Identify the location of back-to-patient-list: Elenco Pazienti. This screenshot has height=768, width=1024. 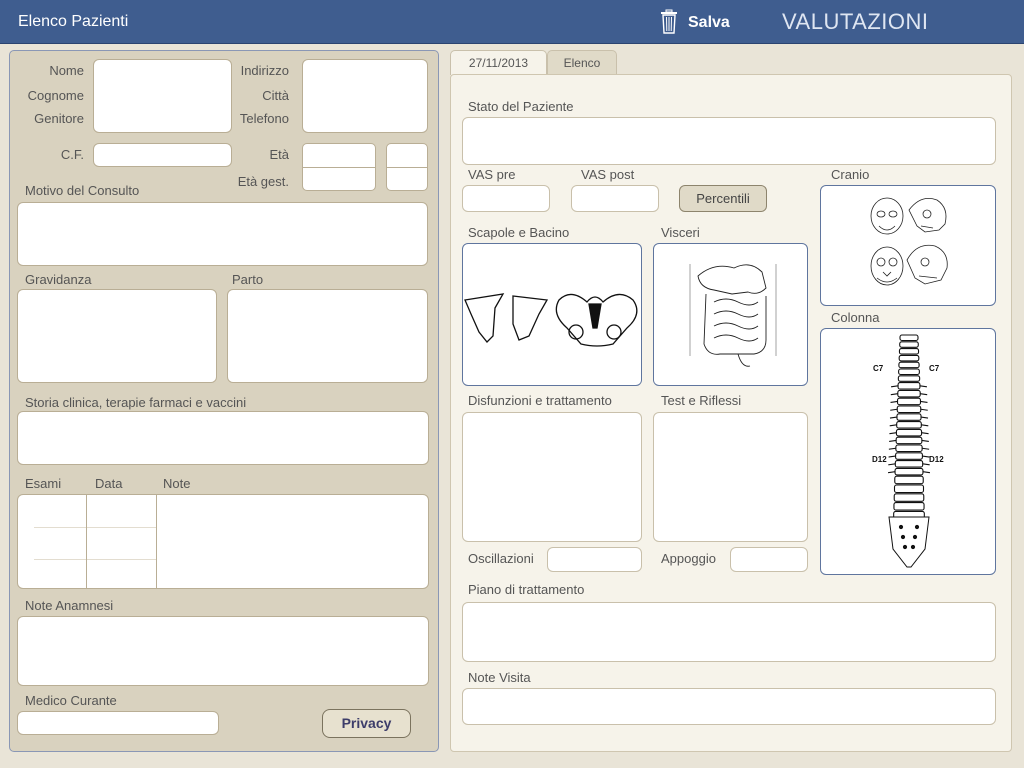
(73, 22).